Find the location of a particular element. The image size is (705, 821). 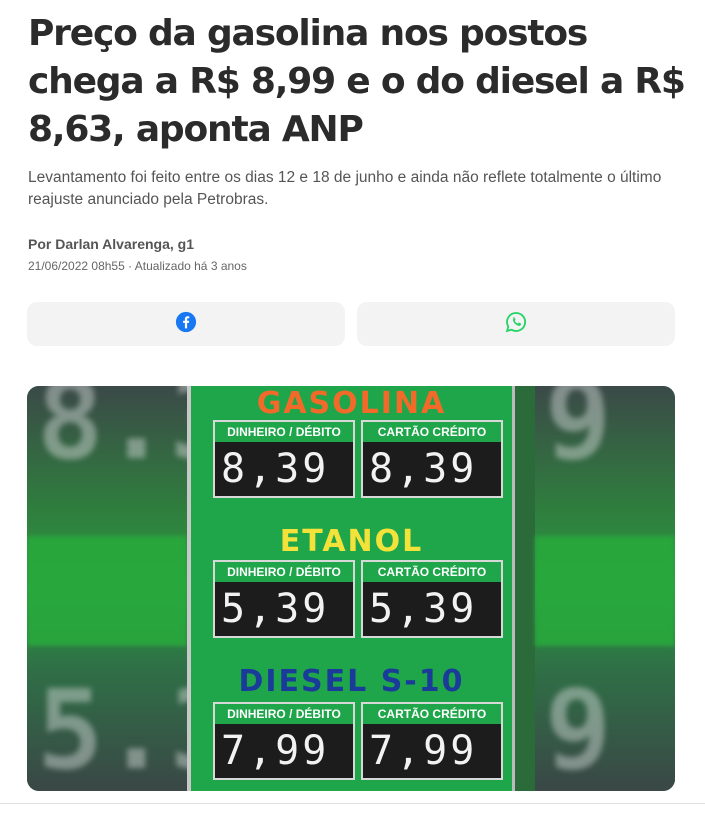

fuel-name-etanol: ETANOL is located at coordinates (351, 541).